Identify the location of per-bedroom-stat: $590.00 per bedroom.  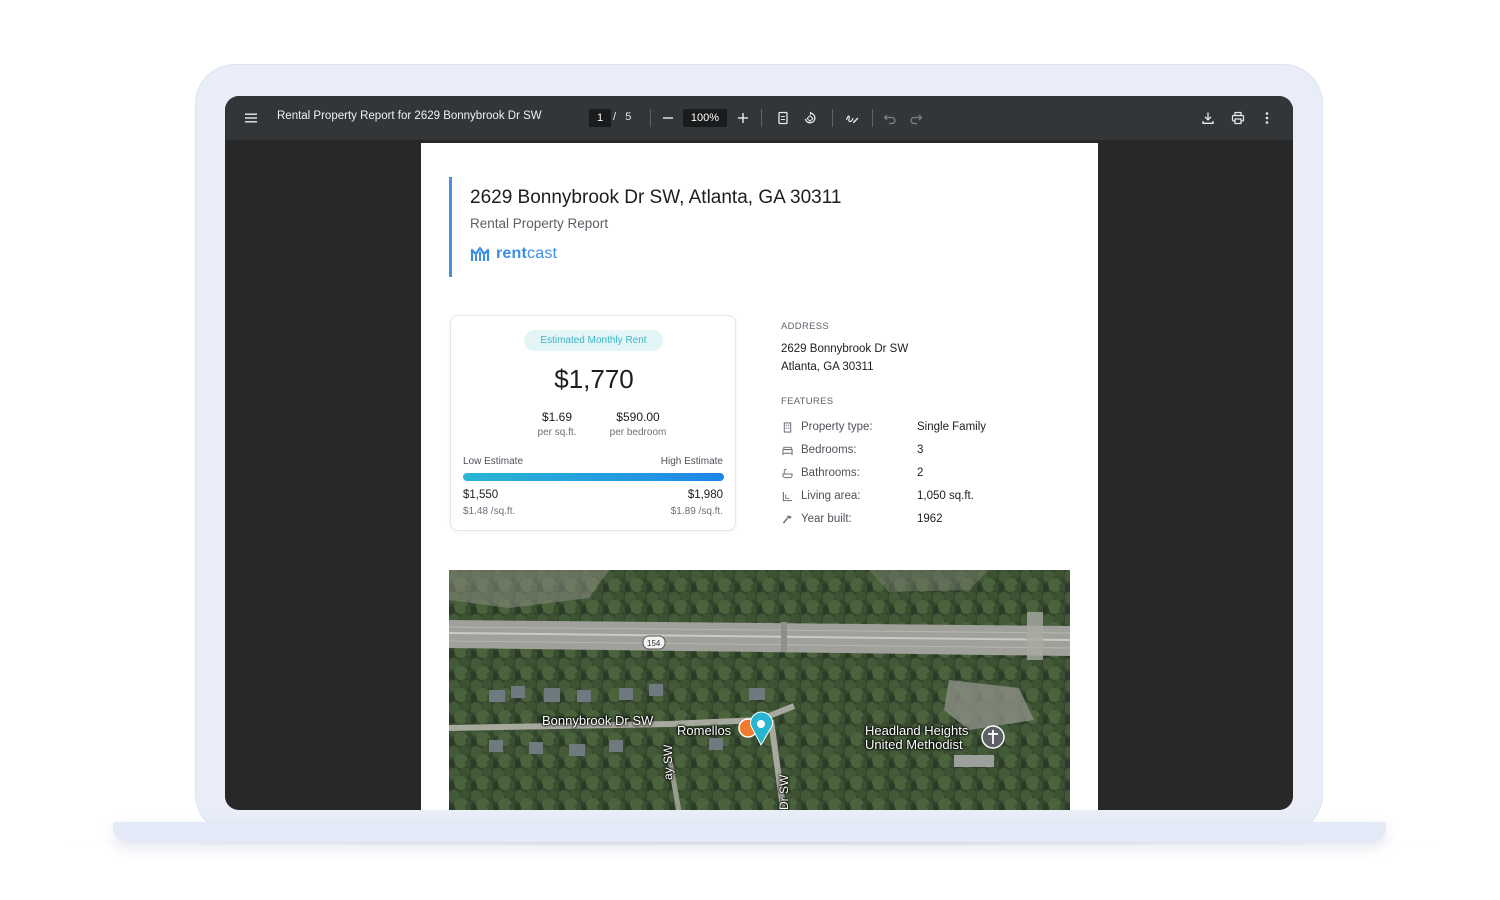
(638, 424).